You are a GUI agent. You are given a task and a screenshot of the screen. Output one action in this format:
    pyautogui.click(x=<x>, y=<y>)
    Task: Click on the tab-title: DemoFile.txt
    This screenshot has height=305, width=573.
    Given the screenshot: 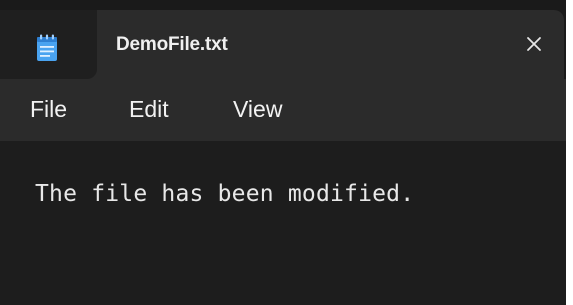 What is the action you would take?
    pyautogui.click(x=172, y=44)
    